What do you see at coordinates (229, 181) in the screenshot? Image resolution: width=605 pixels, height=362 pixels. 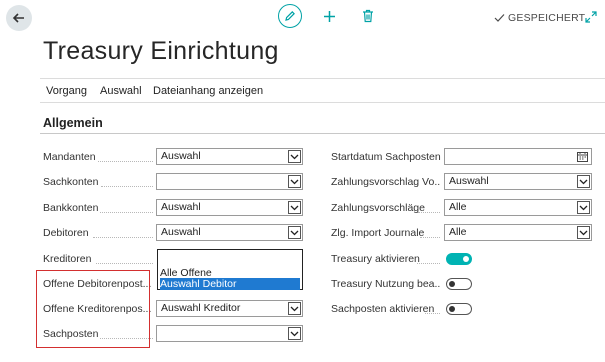 I see `sachkonten-select` at bounding box center [229, 181].